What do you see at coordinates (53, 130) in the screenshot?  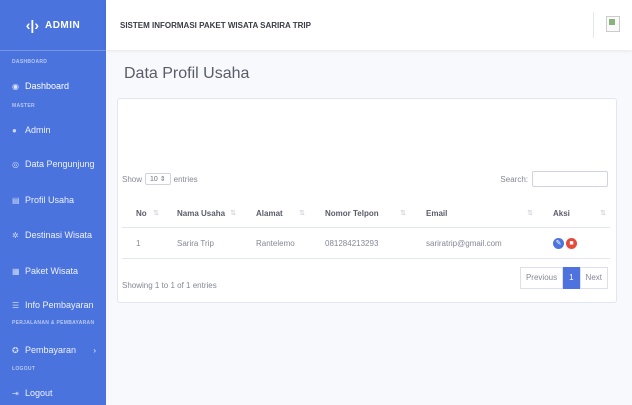 I see `sidebar-item-admin: ● Admin` at bounding box center [53, 130].